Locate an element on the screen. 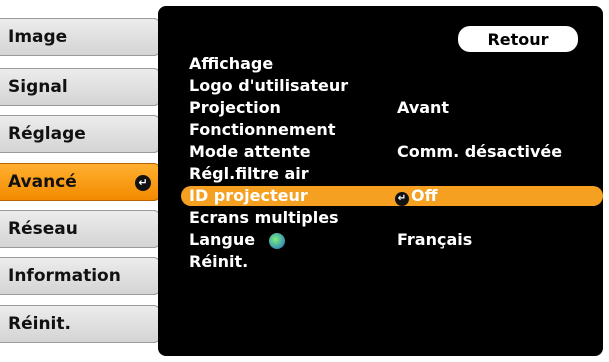 The image size is (609, 362). tab-reinit: Réinit. is located at coordinates (80, 324).